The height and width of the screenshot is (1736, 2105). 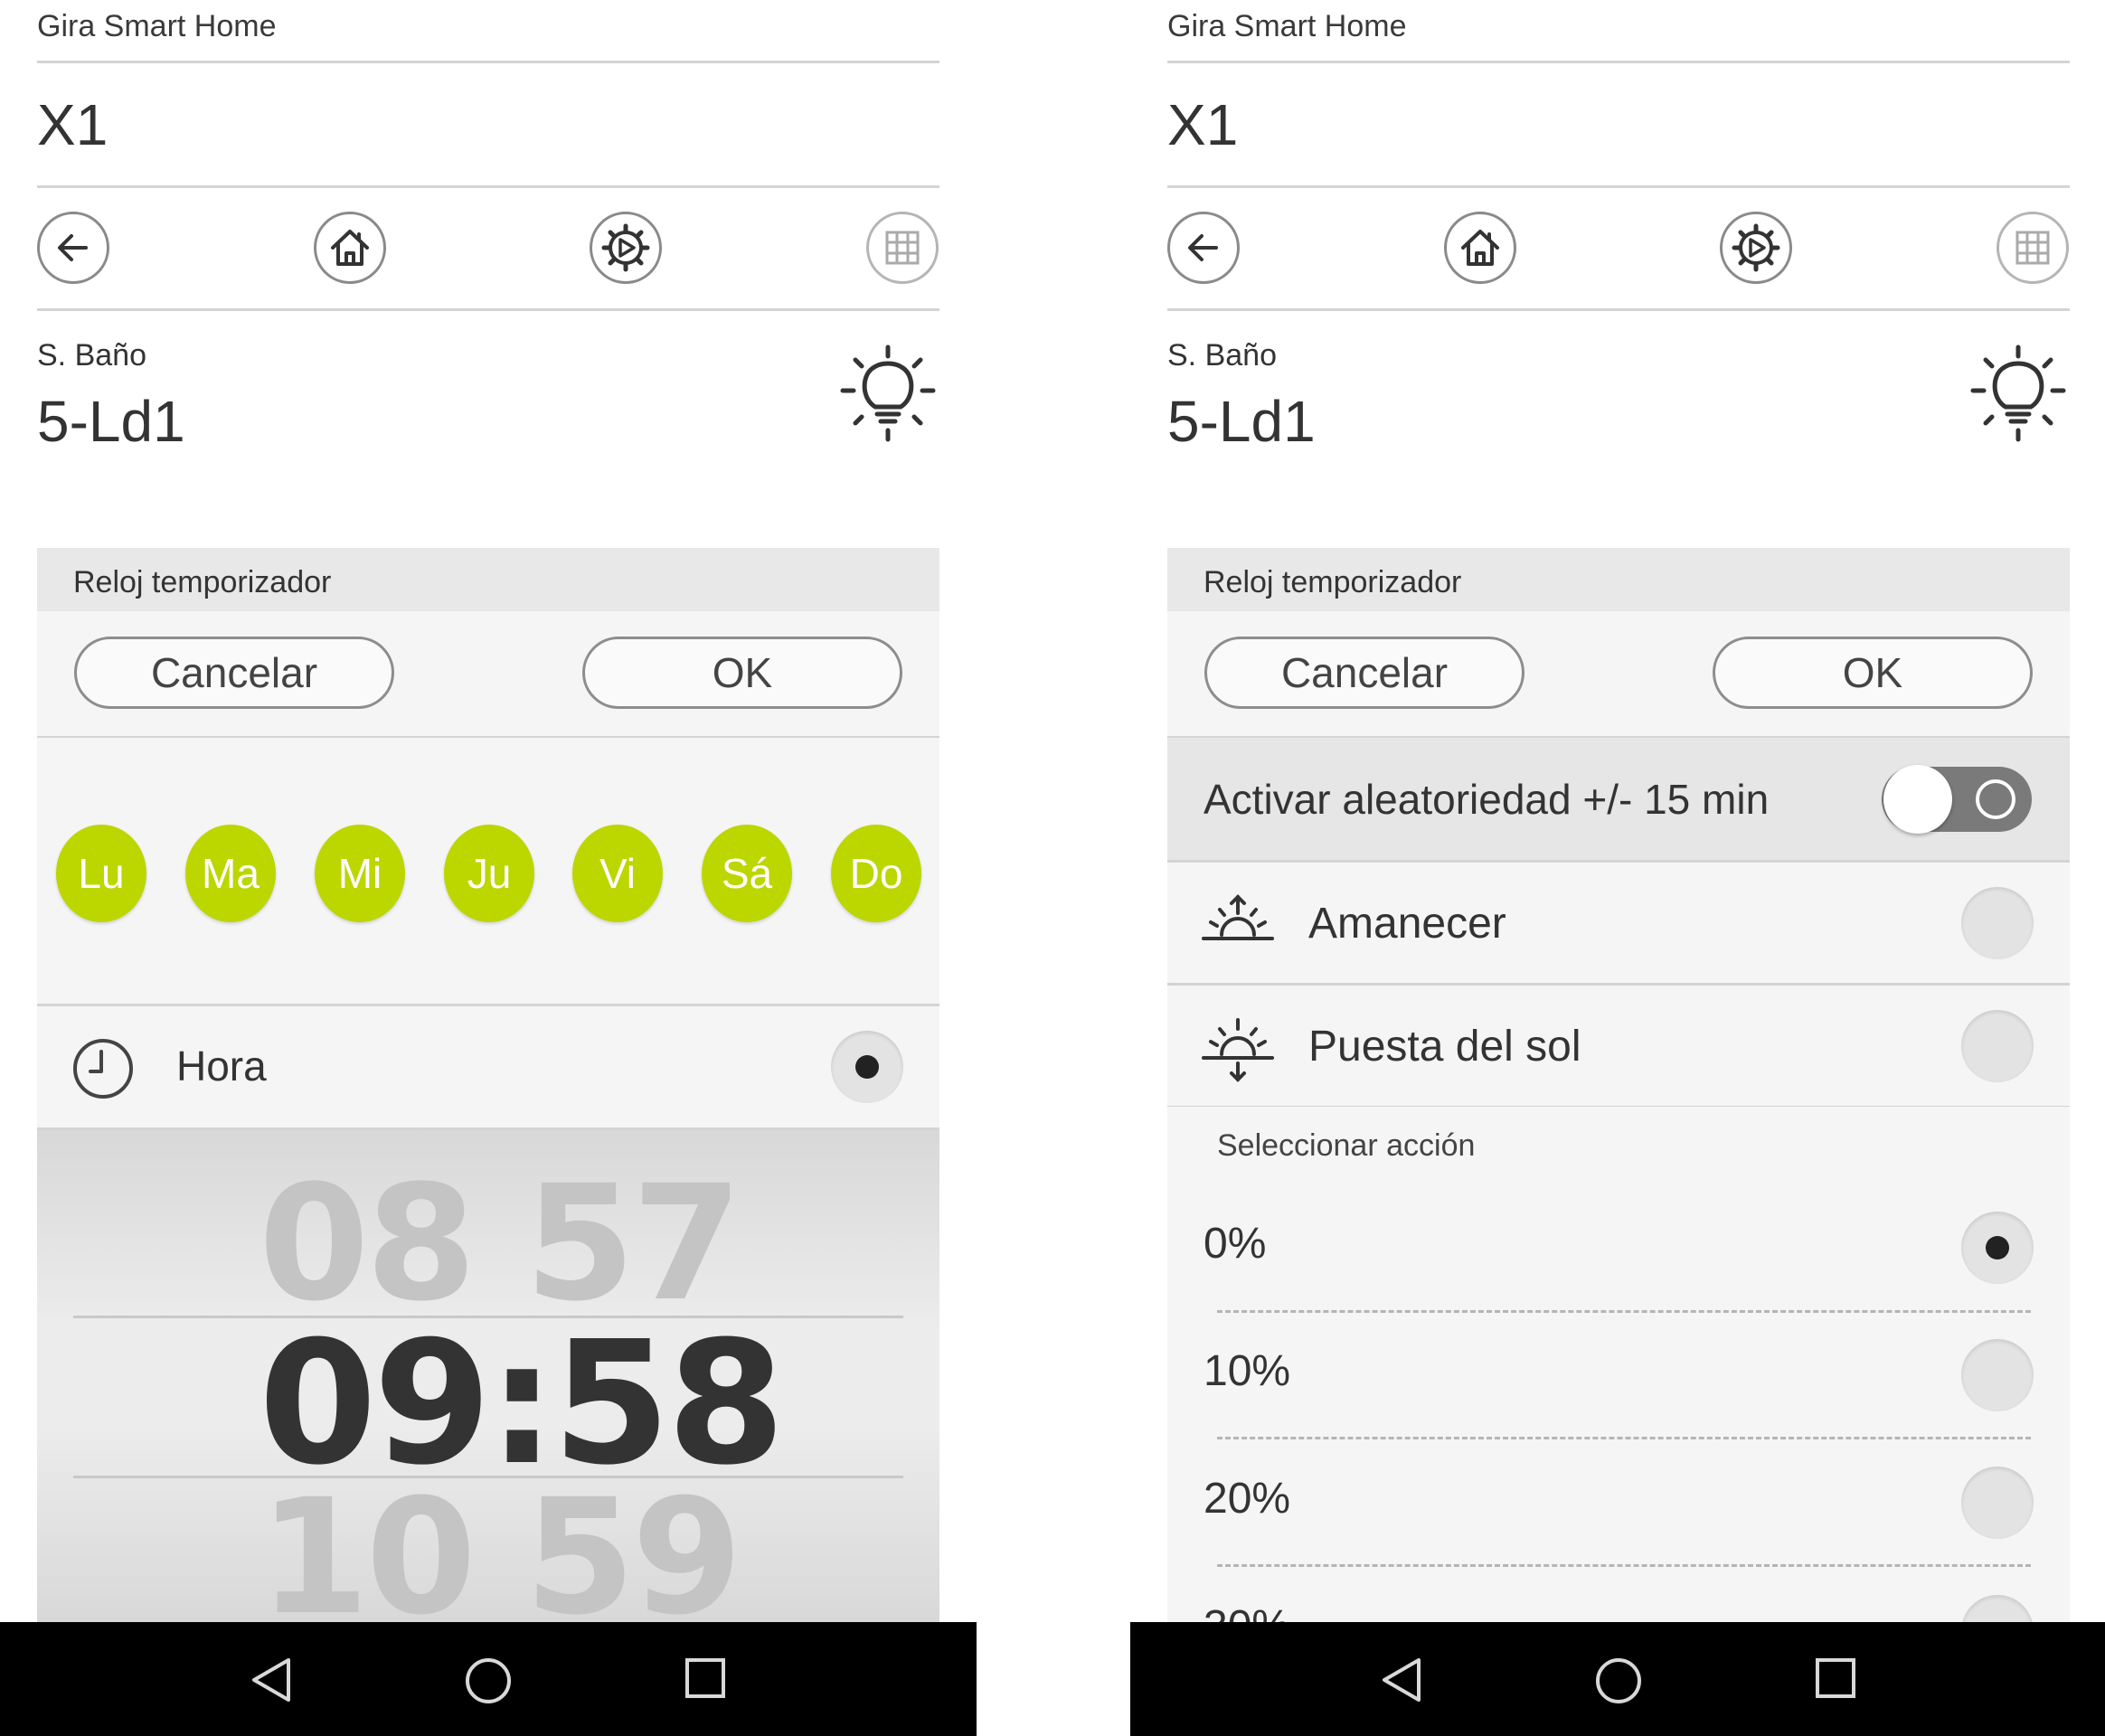 I want to click on time-mode-row: Hora, so click(x=488, y=1068).